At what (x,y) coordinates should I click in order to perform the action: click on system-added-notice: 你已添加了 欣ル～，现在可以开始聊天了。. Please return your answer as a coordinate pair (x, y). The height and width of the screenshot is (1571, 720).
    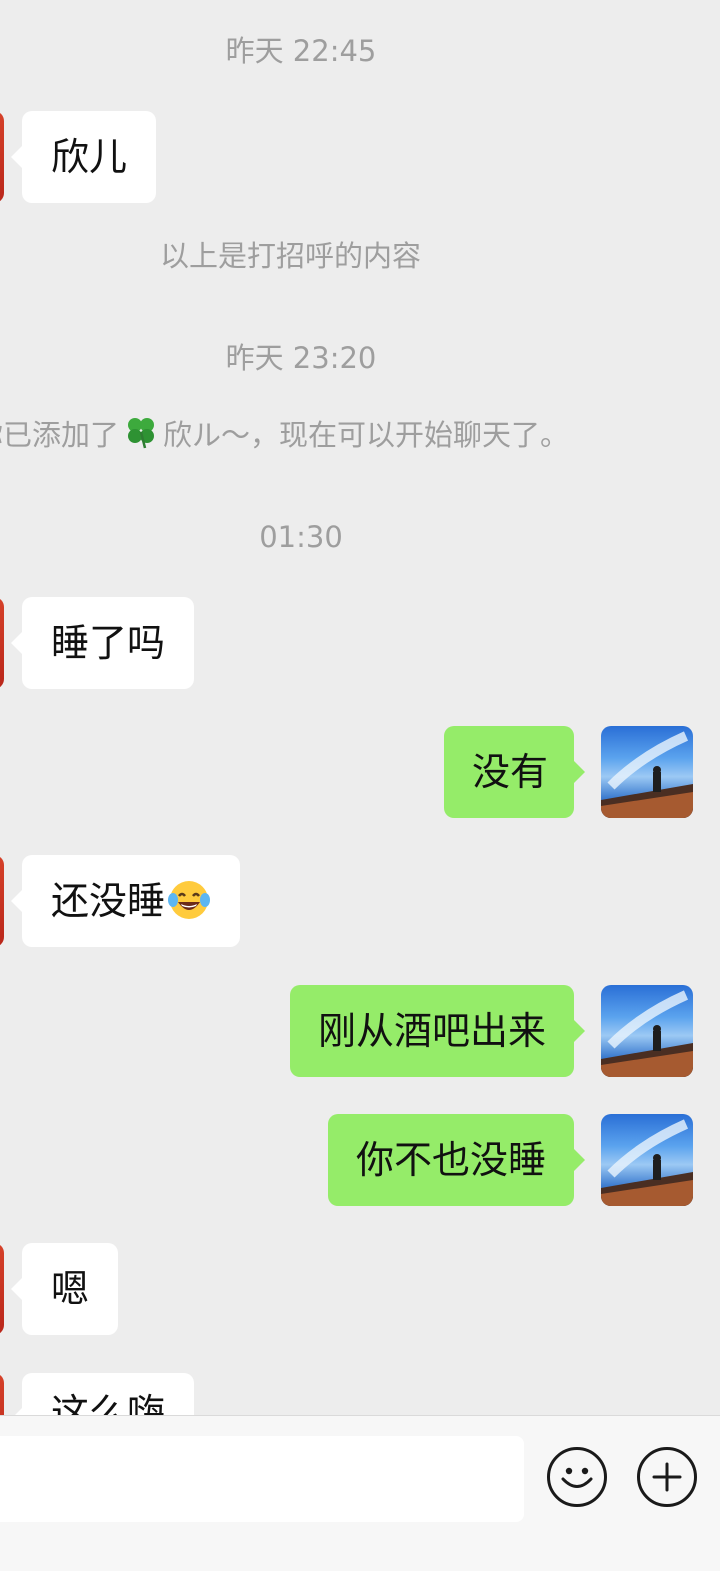
    Looking at the image, I should click on (284, 437).